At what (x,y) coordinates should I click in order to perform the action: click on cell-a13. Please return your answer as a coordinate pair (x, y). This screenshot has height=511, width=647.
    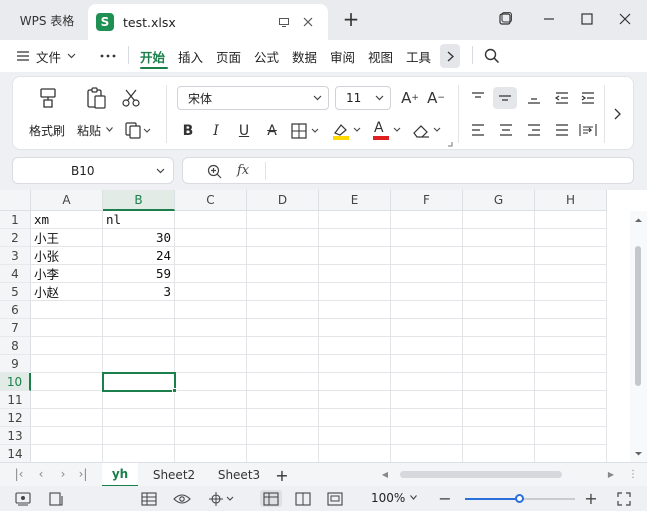
    Looking at the image, I should click on (67, 436).